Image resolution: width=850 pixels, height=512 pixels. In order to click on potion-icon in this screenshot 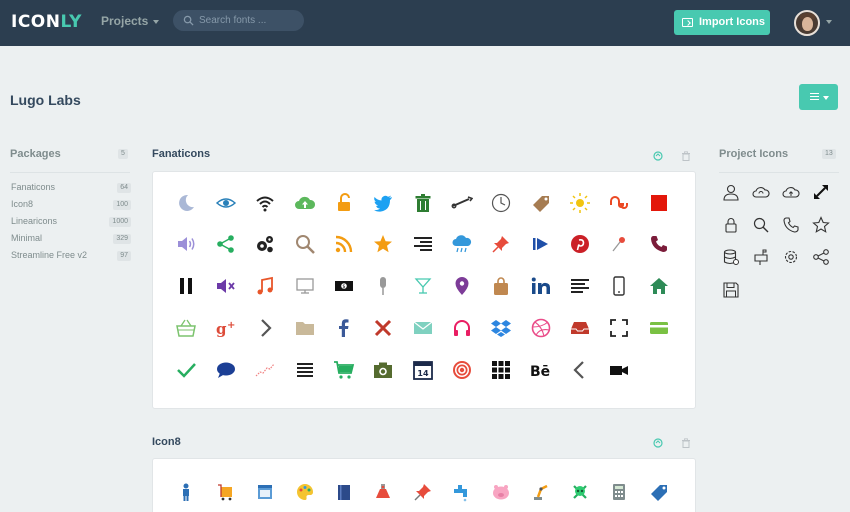, I will do `click(383, 492)`.